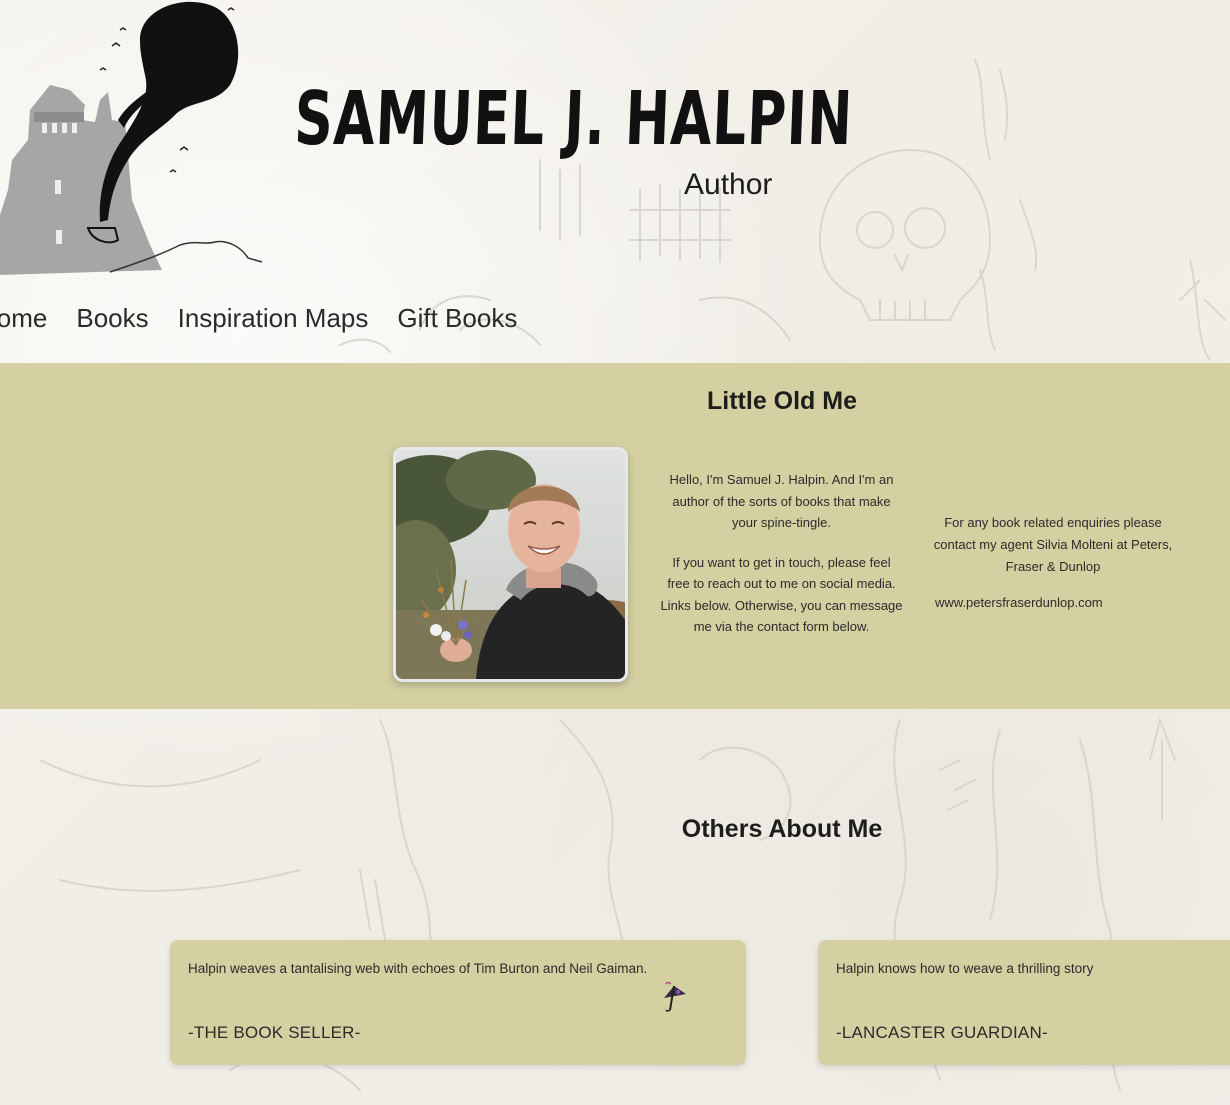  Describe the element at coordinates (573, 119) in the screenshot. I see `site-title: SAMUEL J. HALPIN` at that location.